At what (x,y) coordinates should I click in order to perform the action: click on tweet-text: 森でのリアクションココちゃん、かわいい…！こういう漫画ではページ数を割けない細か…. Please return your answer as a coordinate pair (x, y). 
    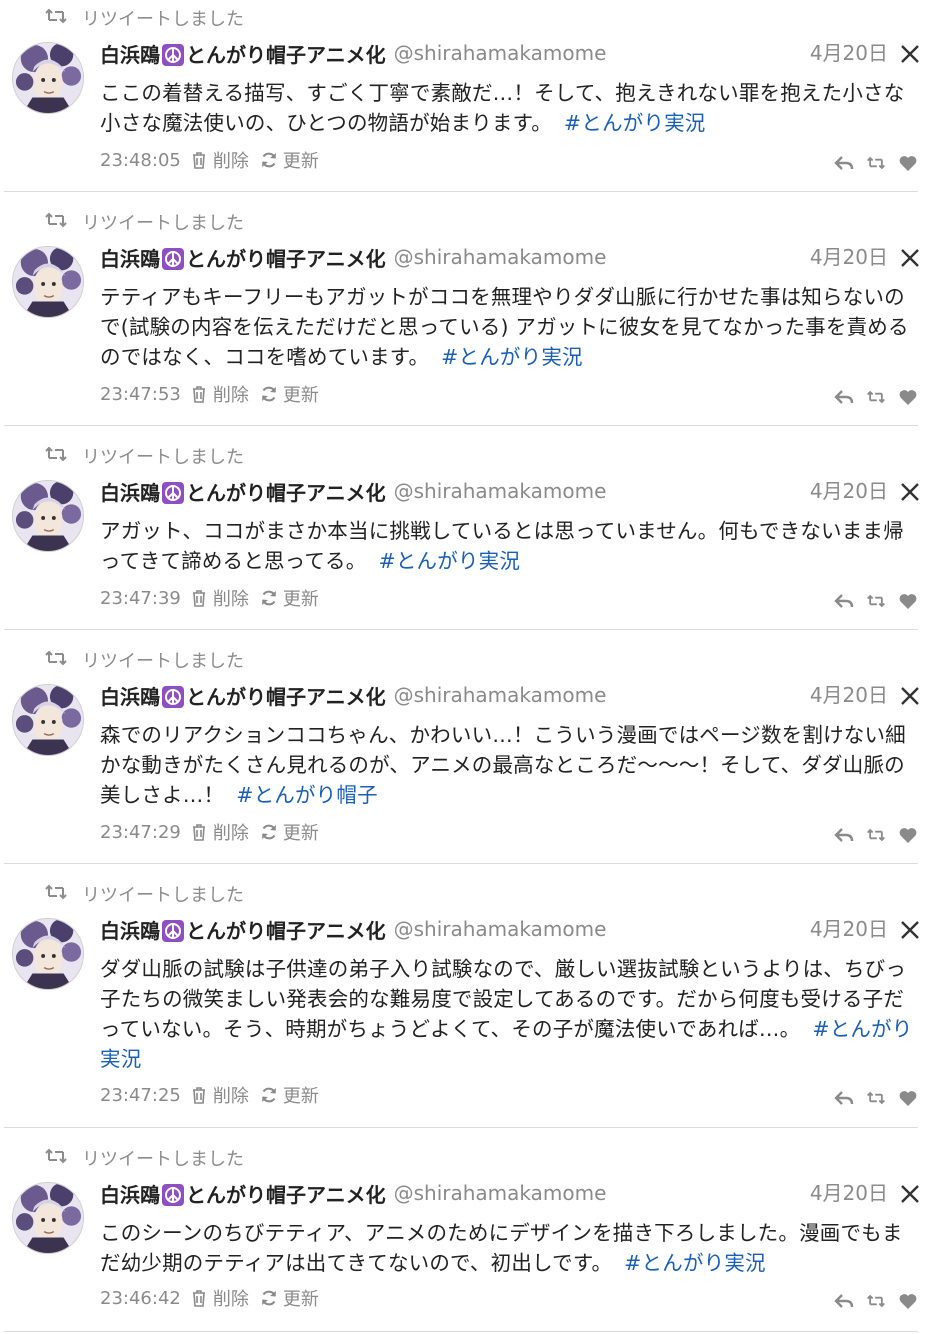
    Looking at the image, I should click on (503, 765).